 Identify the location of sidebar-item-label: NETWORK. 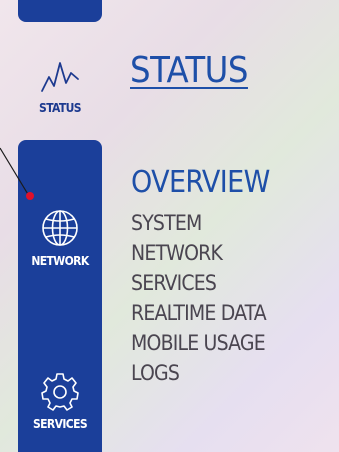
(60, 261).